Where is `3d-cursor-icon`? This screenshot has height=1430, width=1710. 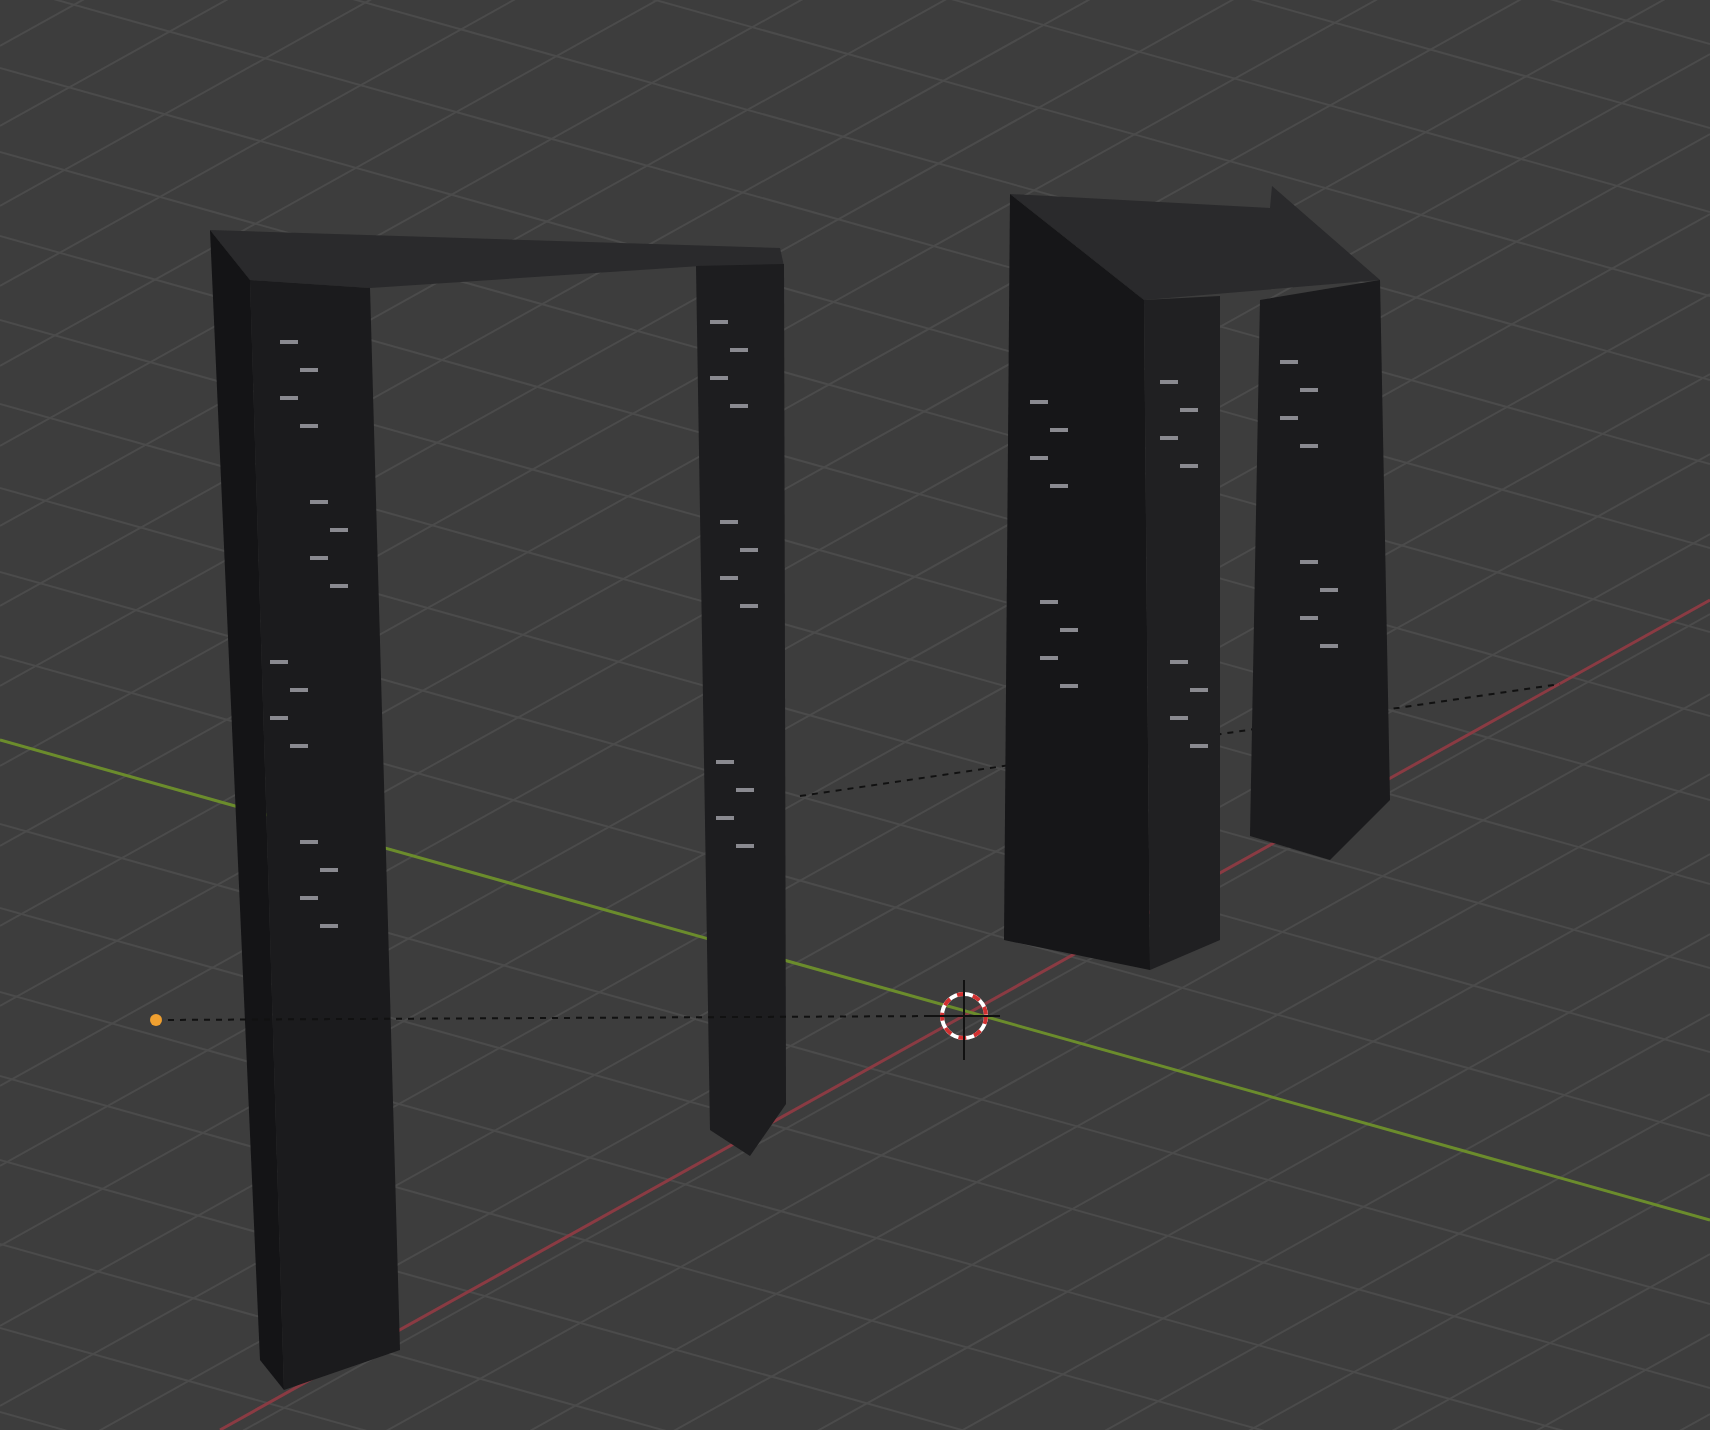
3d-cursor-icon is located at coordinates (964, 1020).